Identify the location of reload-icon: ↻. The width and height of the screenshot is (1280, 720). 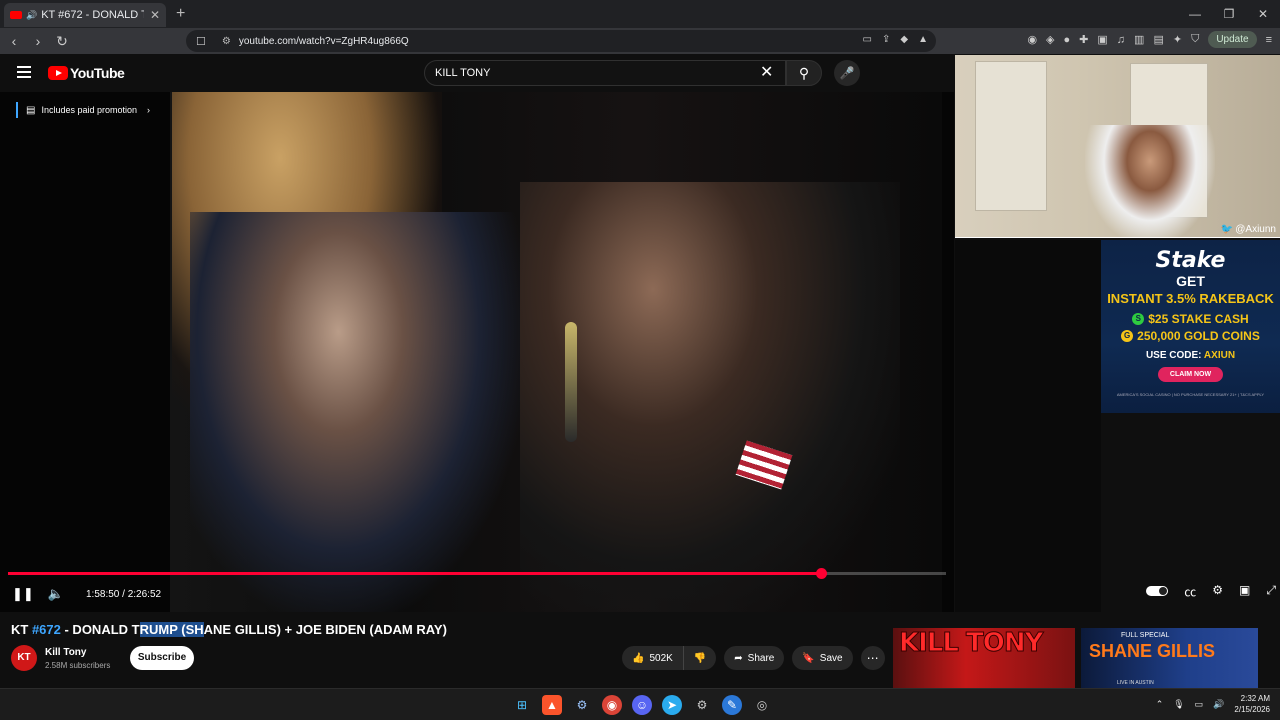
(62, 41).